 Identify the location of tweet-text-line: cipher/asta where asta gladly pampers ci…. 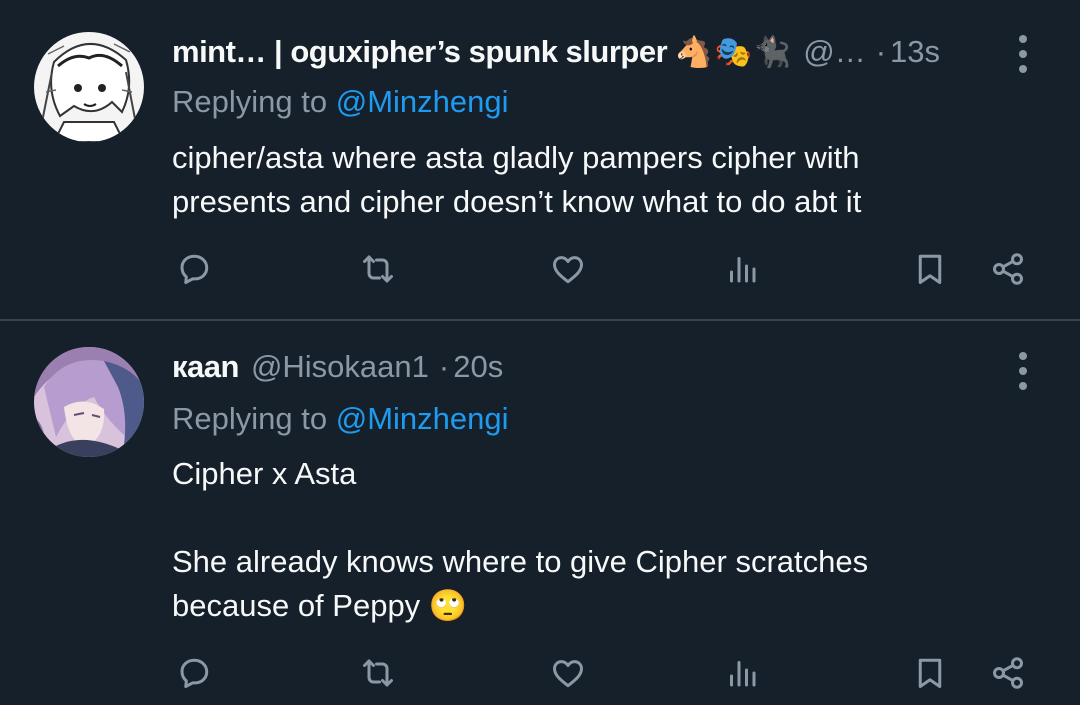
(516, 157).